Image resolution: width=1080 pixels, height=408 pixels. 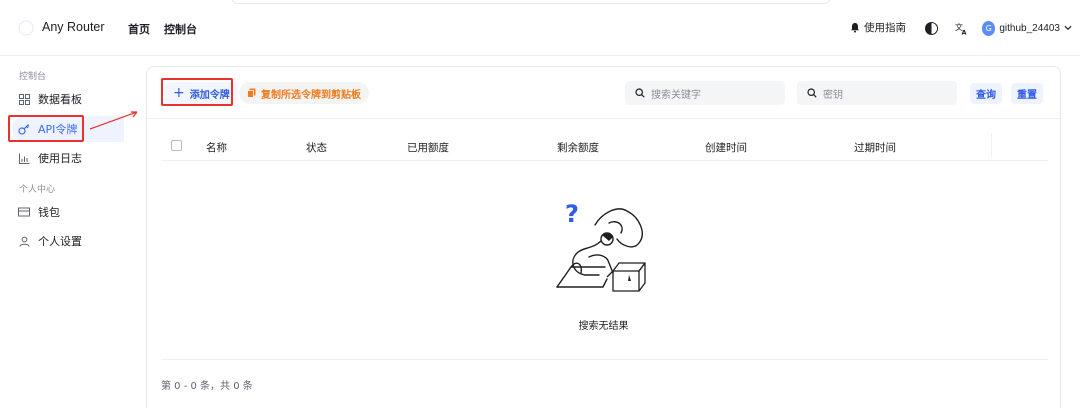 What do you see at coordinates (316, 147) in the screenshot?
I see `column-status: 状态` at bounding box center [316, 147].